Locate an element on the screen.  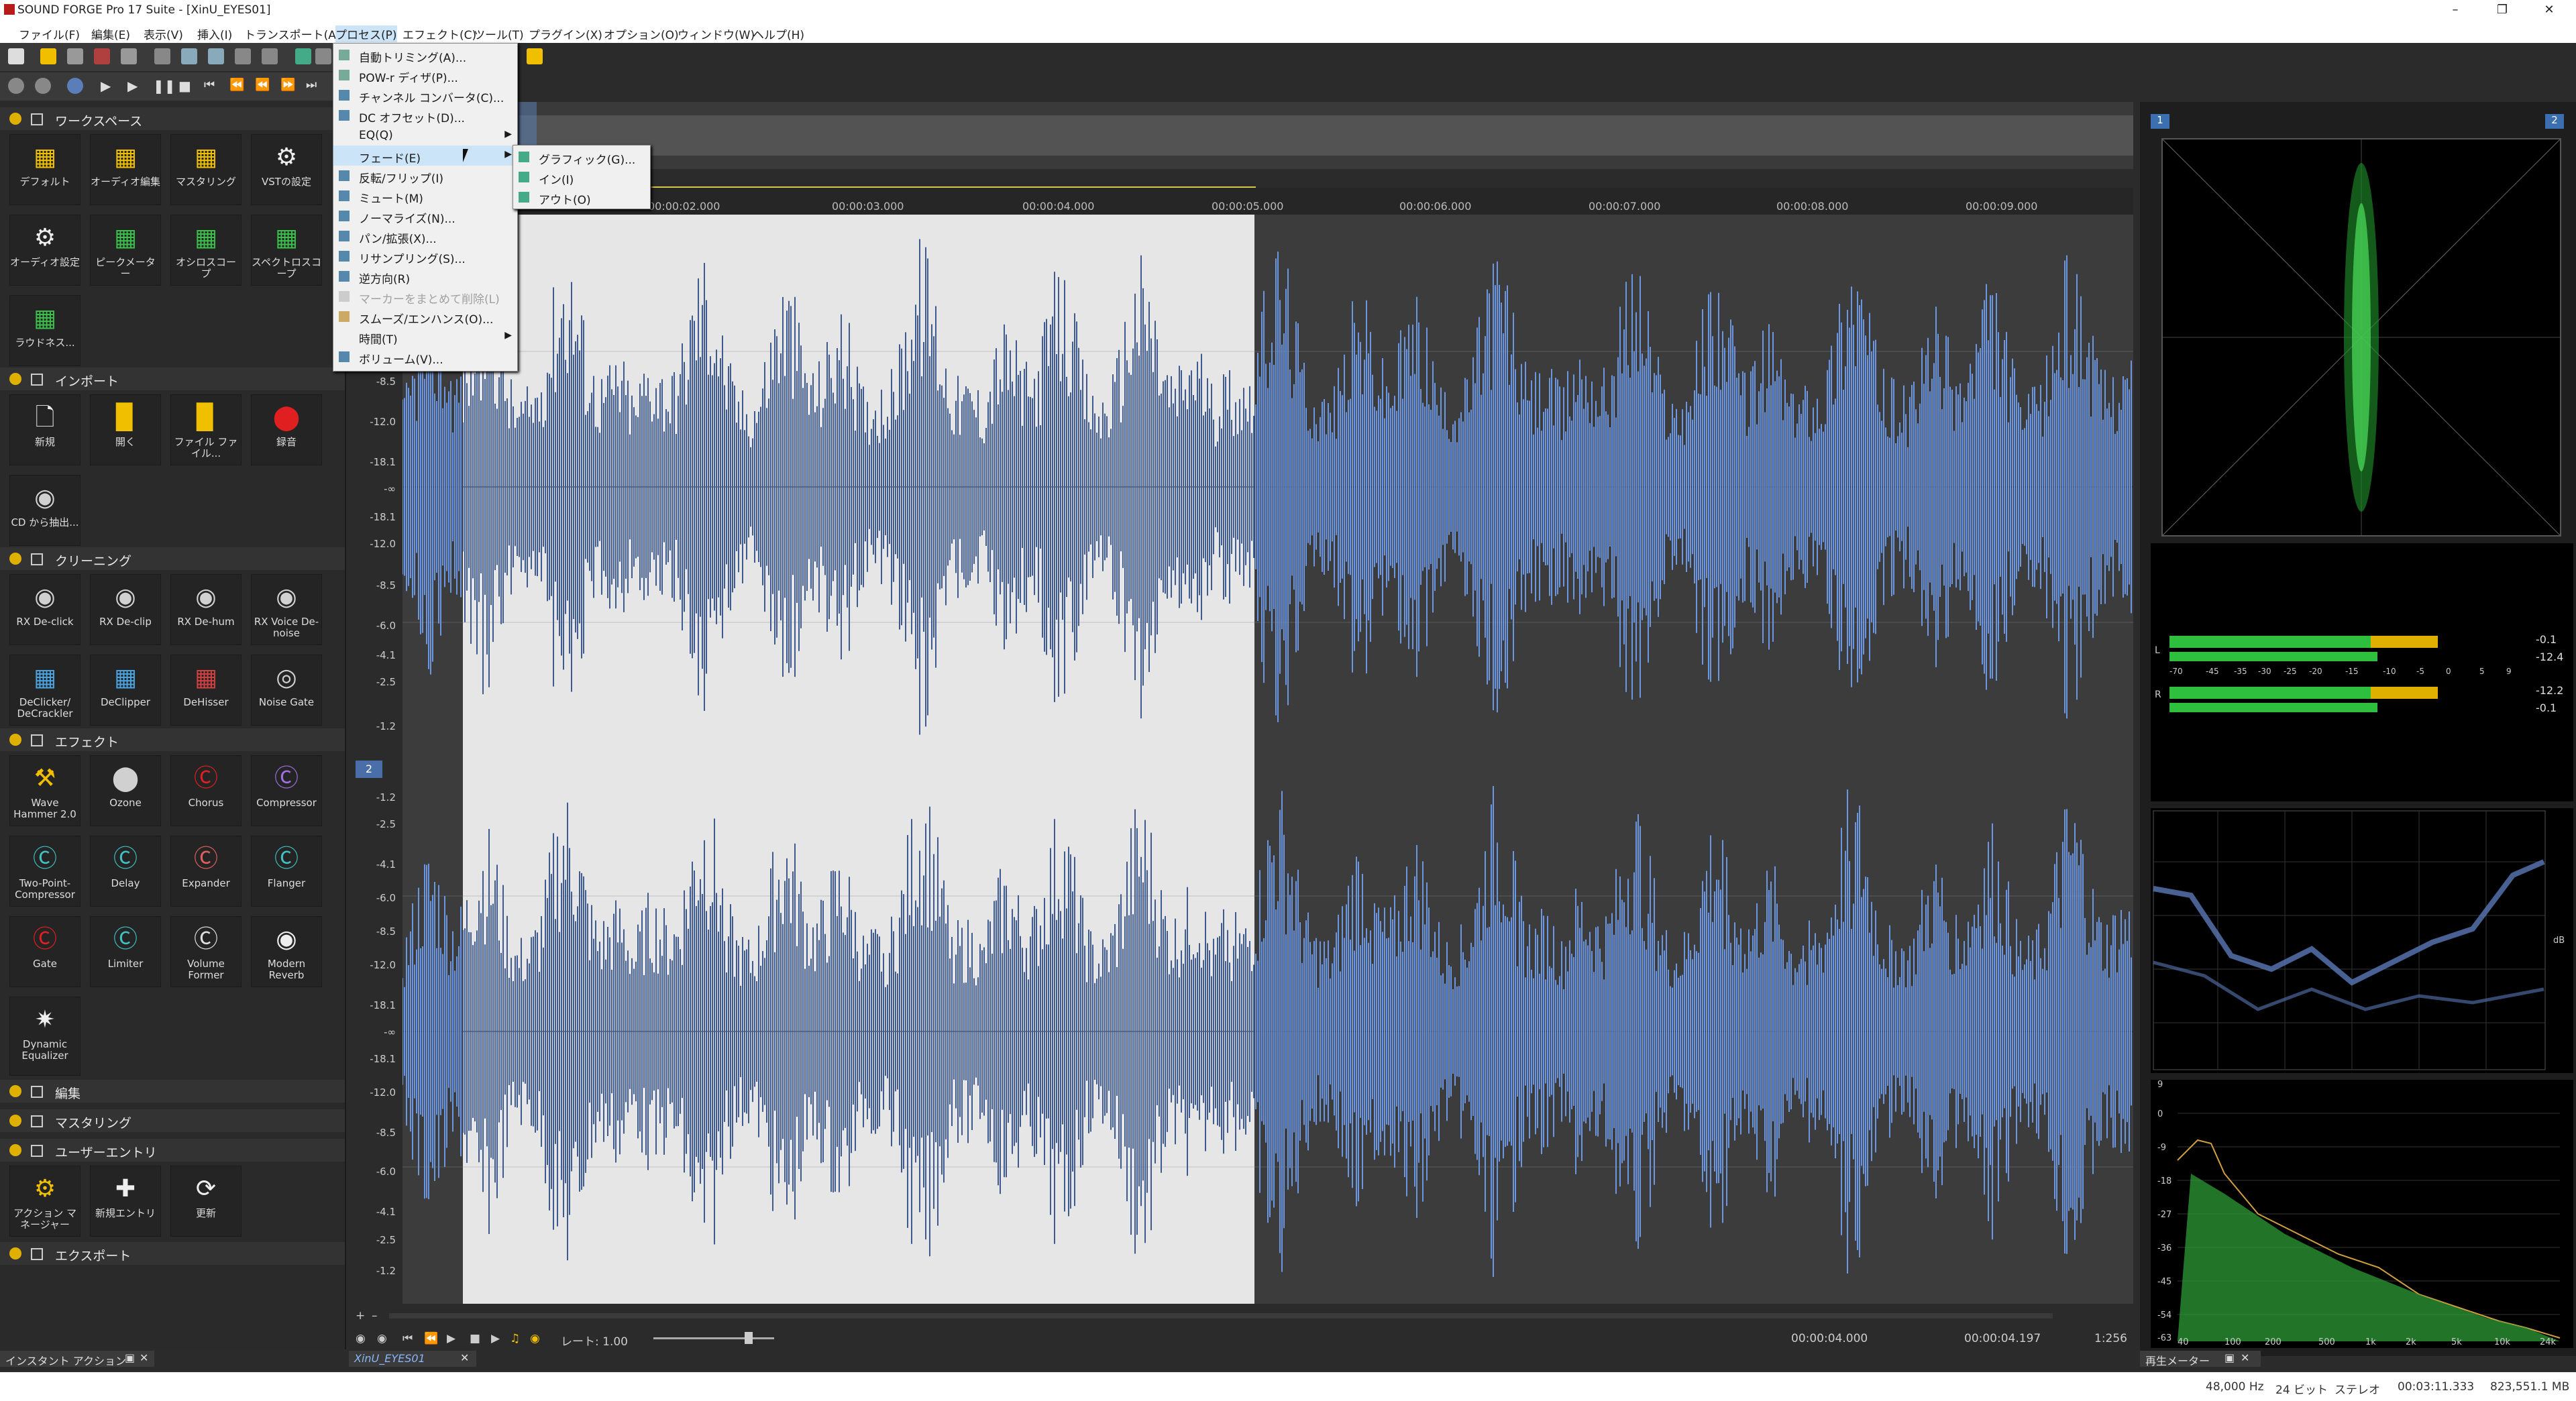
tile-ozone: ⬤ Ozone is located at coordinates (125, 790).